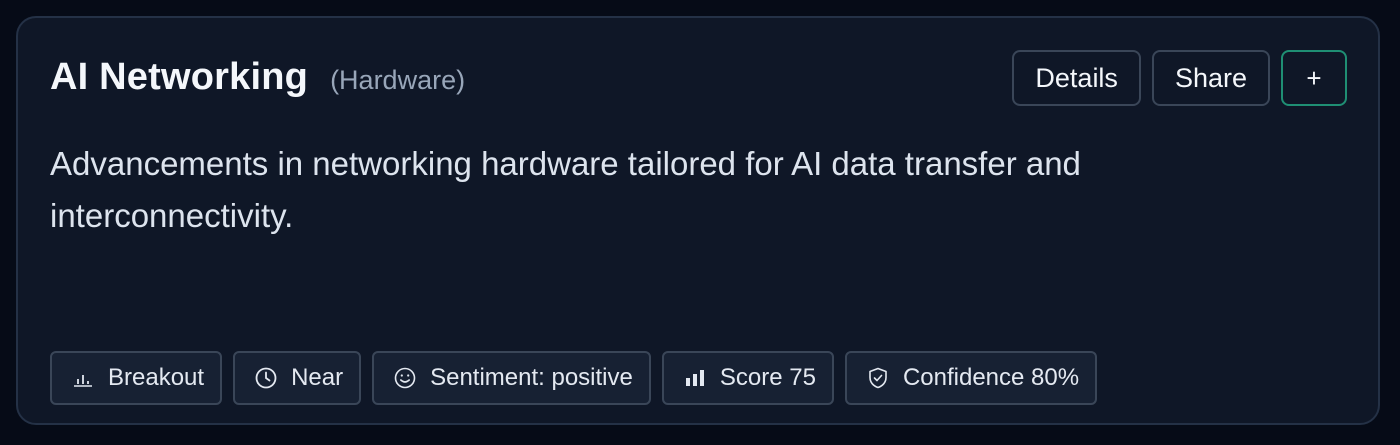 The height and width of the screenshot is (445, 1400). Describe the element at coordinates (1076, 78) in the screenshot. I see `details-button: Details` at that location.